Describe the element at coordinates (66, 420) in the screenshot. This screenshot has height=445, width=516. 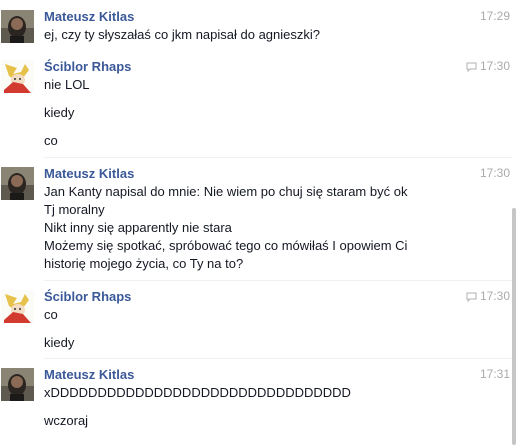
I see `message-text: wczoraj` at that location.